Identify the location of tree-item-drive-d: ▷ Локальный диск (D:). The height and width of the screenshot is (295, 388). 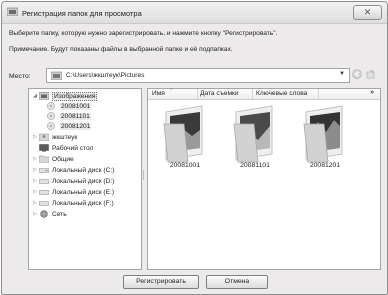
(72, 181).